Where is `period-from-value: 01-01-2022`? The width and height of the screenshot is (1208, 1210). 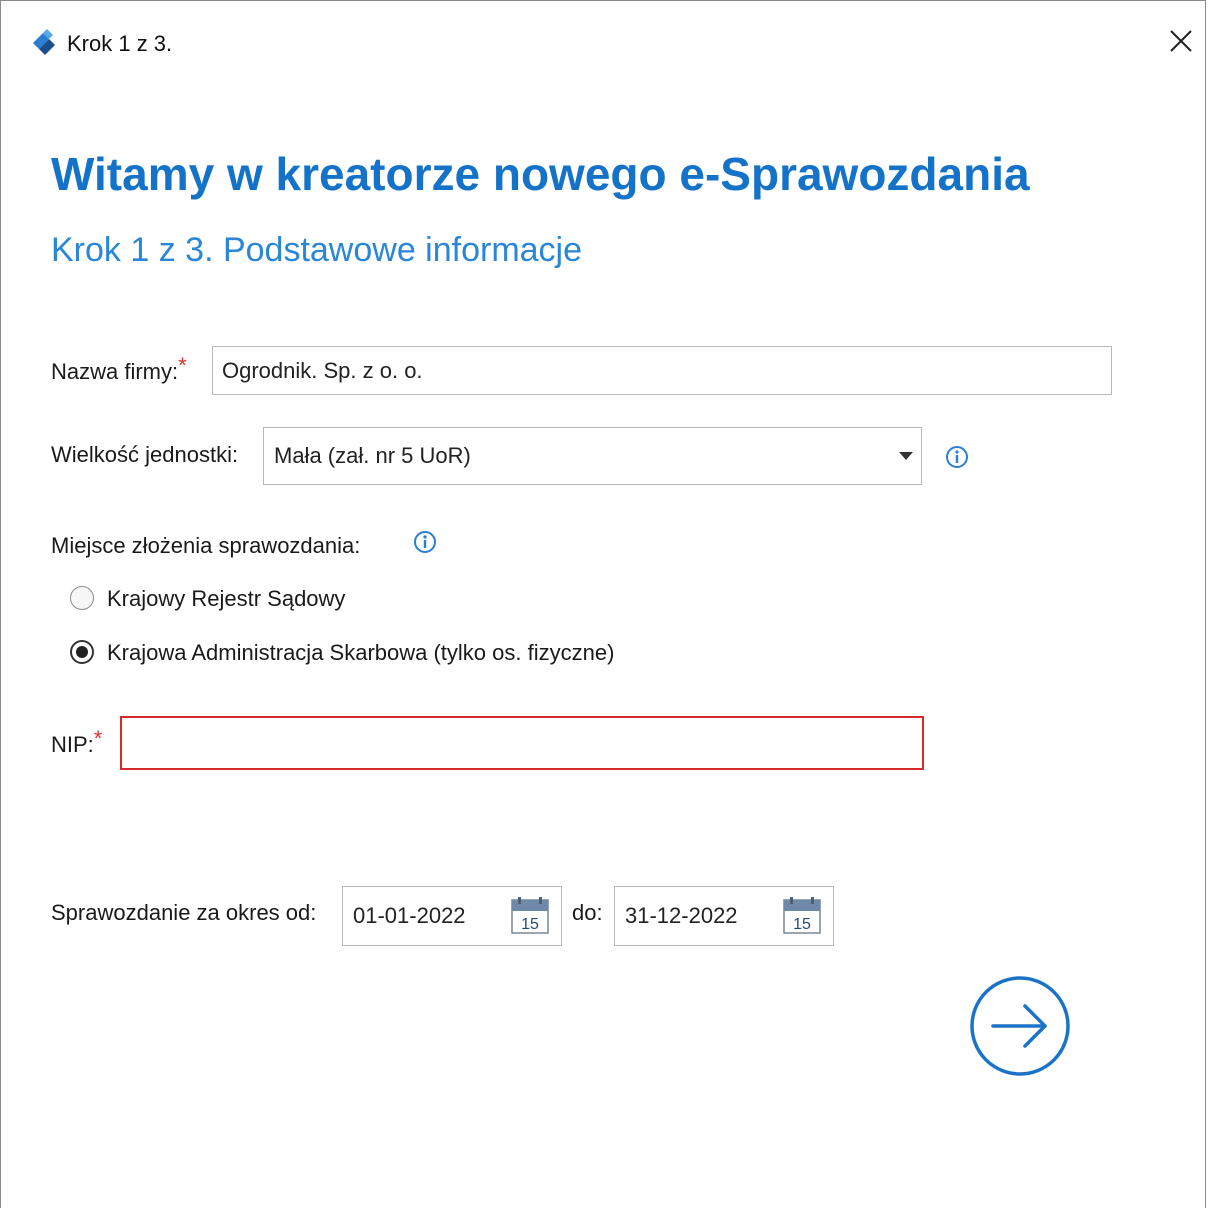 period-from-value: 01-01-2022 is located at coordinates (409, 915).